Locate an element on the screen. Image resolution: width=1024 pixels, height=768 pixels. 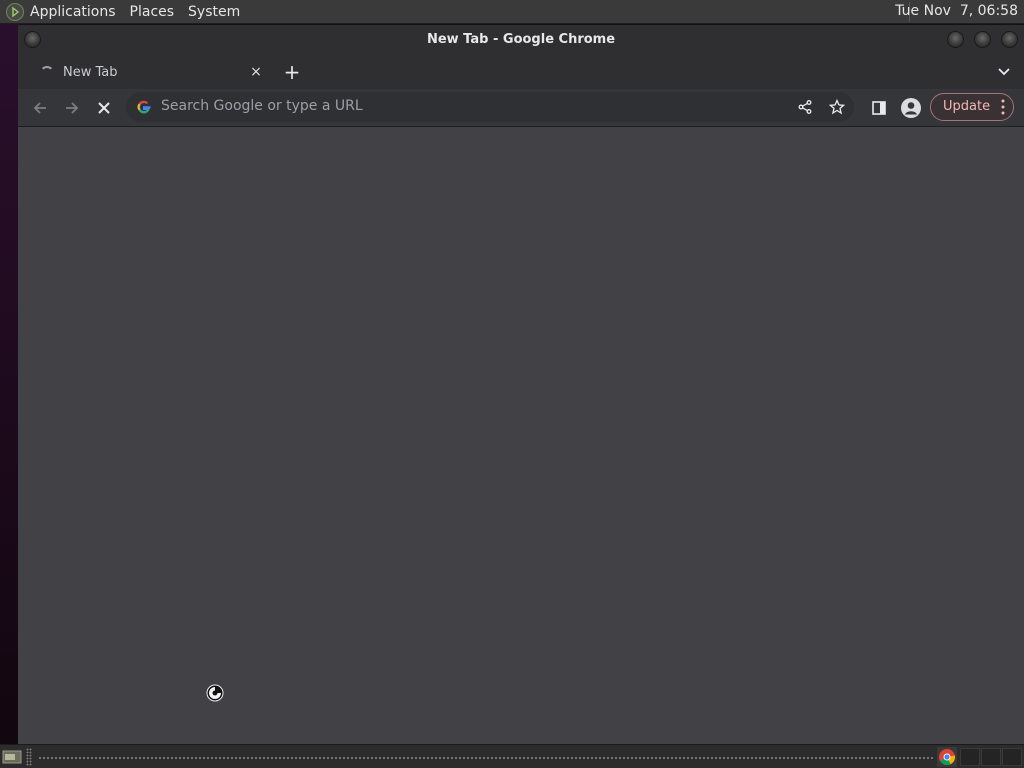
bottom-panel is located at coordinates (512, 756).